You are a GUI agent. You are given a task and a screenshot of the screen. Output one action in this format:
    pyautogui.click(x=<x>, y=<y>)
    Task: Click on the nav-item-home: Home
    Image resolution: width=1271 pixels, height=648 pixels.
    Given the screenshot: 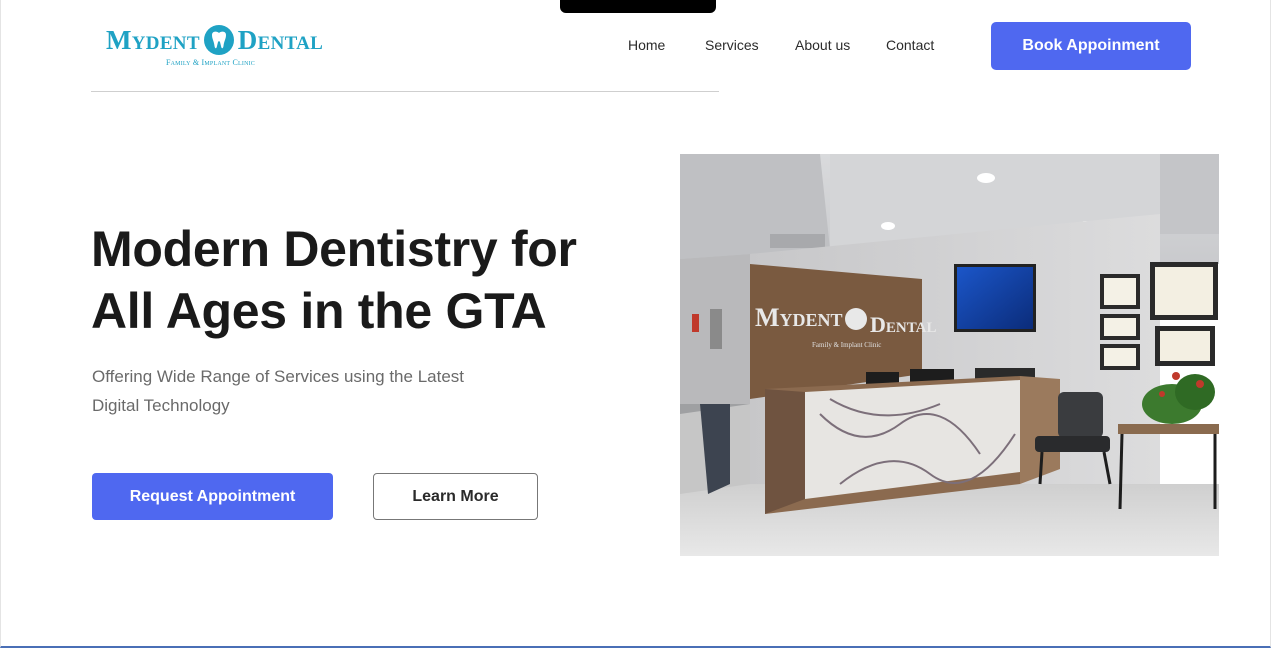 What is the action you would take?
    pyautogui.click(x=646, y=45)
    